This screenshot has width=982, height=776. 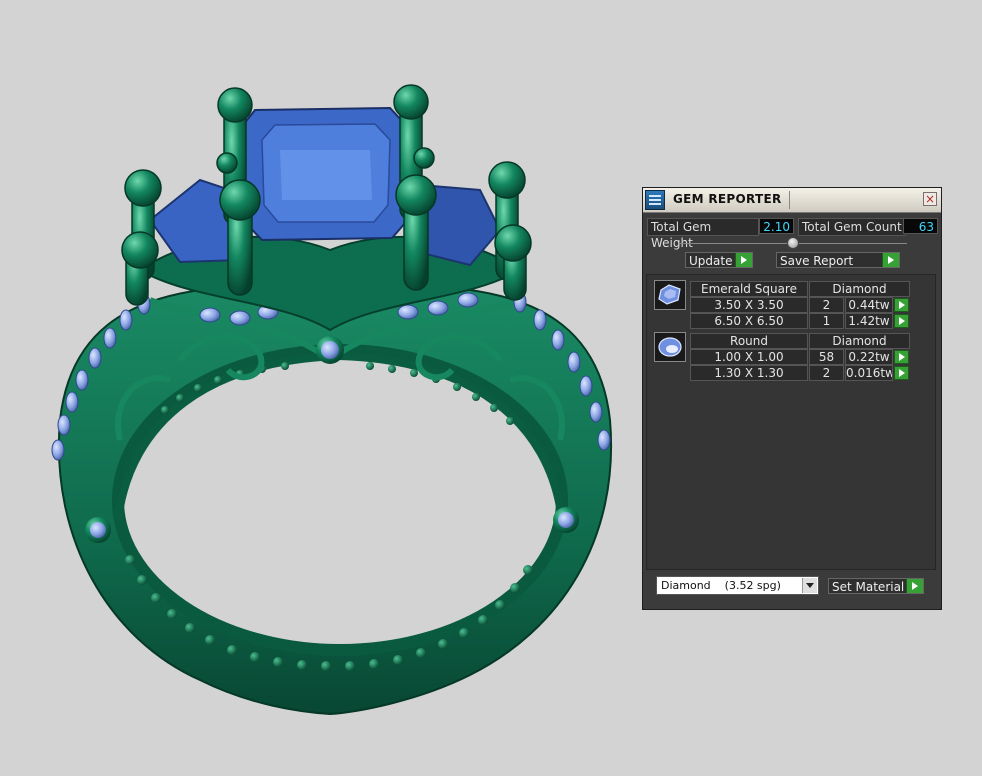 What do you see at coordinates (776, 226) in the screenshot?
I see `total-gem-weight-value: 2.10` at bounding box center [776, 226].